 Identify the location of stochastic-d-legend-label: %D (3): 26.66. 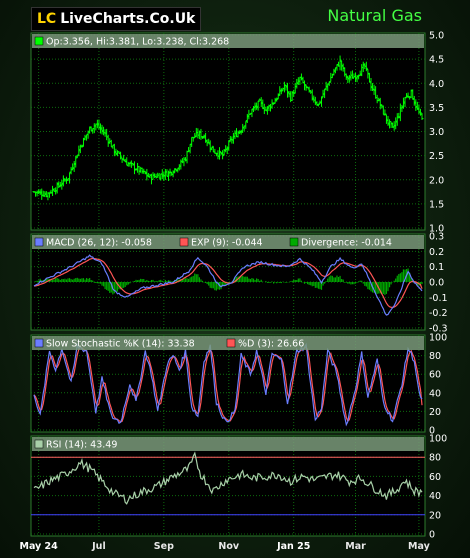
(271, 344).